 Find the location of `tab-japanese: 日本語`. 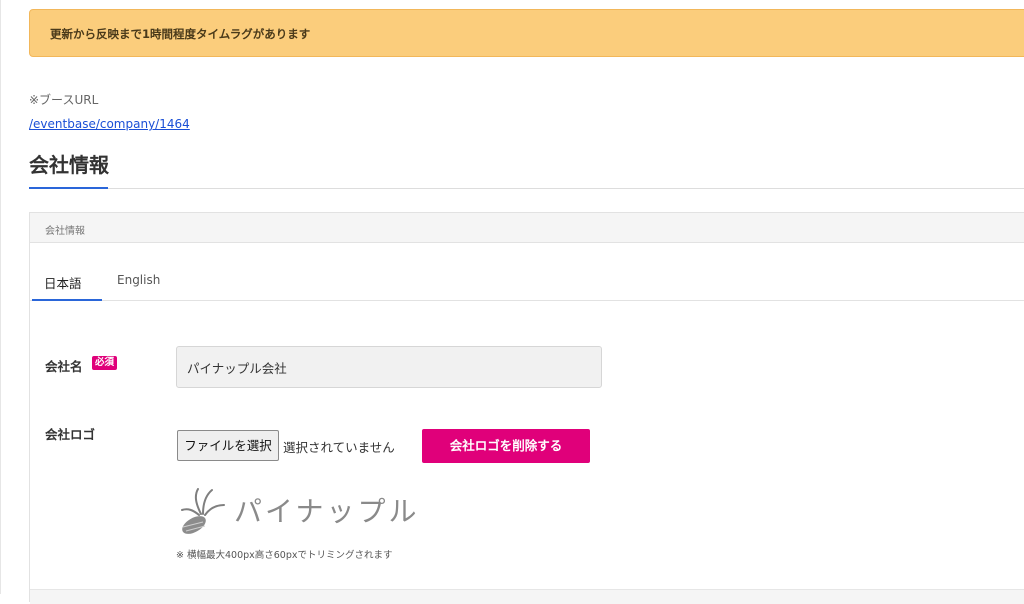

tab-japanese: 日本語 is located at coordinates (63, 282).